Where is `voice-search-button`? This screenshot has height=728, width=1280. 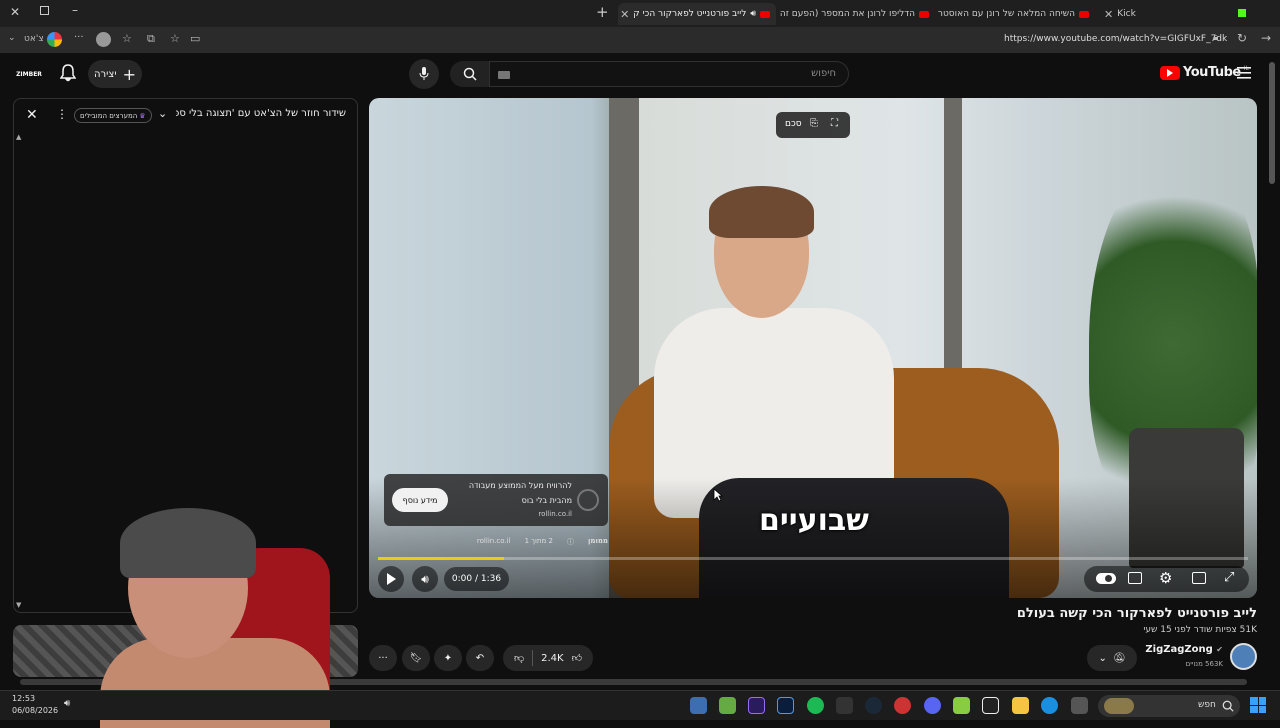
voice-search-button is located at coordinates (424, 74).